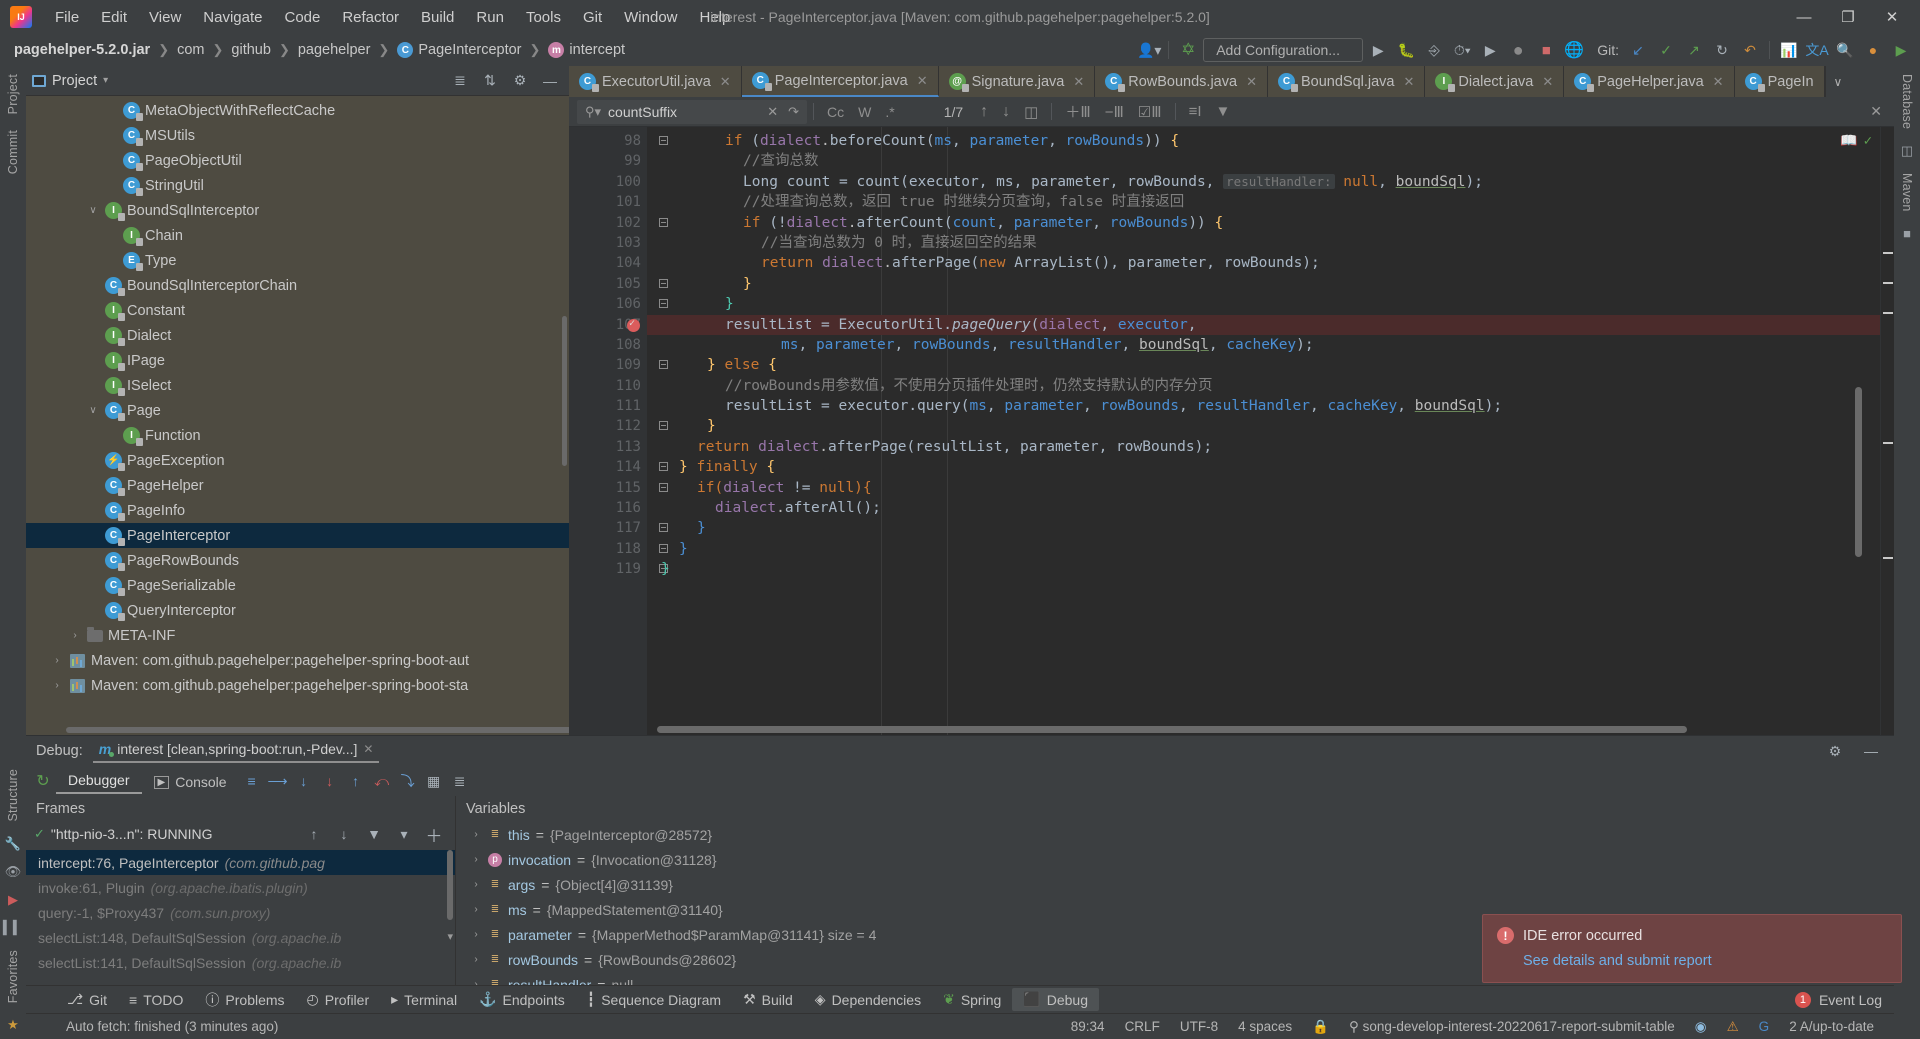 The image size is (1920, 1039). What do you see at coordinates (1779, 81) in the screenshot?
I see `editor-tab-pagein: C PageIn` at bounding box center [1779, 81].